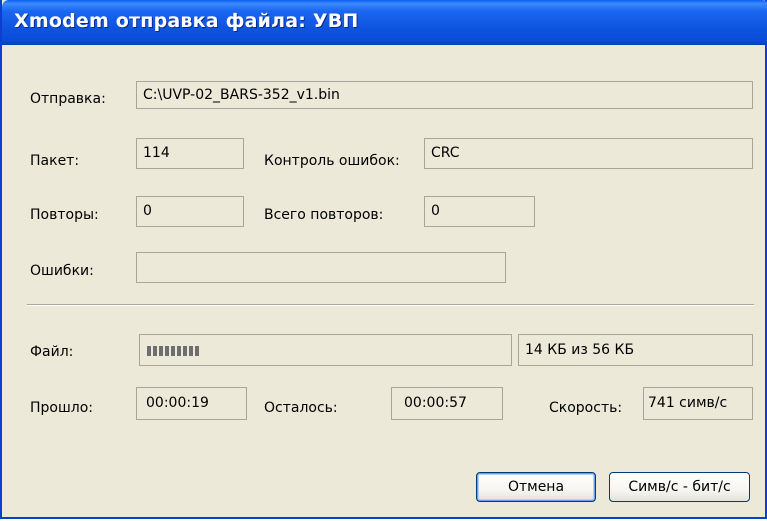 The image size is (767, 521). I want to click on units-toggle-button: Симв/с - бит/с, so click(679, 487).